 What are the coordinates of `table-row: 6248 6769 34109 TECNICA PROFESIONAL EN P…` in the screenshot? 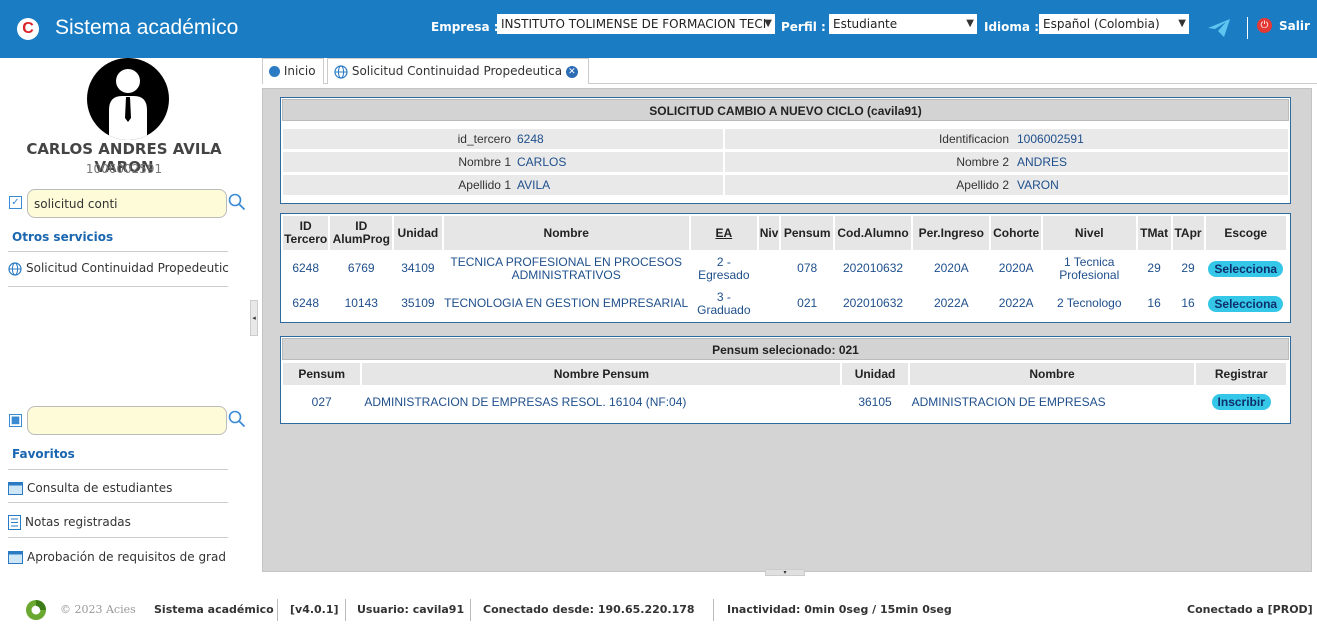 It's located at (784, 268).